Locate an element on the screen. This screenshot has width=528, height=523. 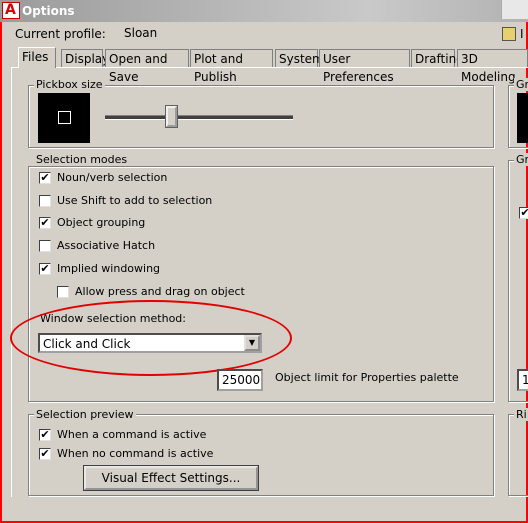
pickbox-square-icon is located at coordinates (64, 117).